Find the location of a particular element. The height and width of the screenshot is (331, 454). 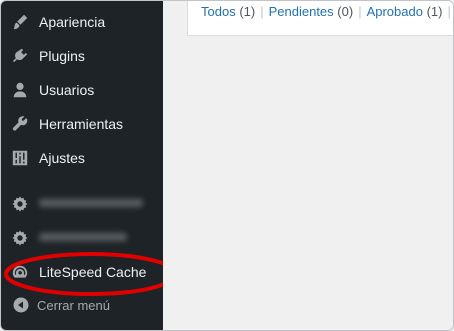

sidebar-item-usuarios: Usuarios is located at coordinates (82, 90).